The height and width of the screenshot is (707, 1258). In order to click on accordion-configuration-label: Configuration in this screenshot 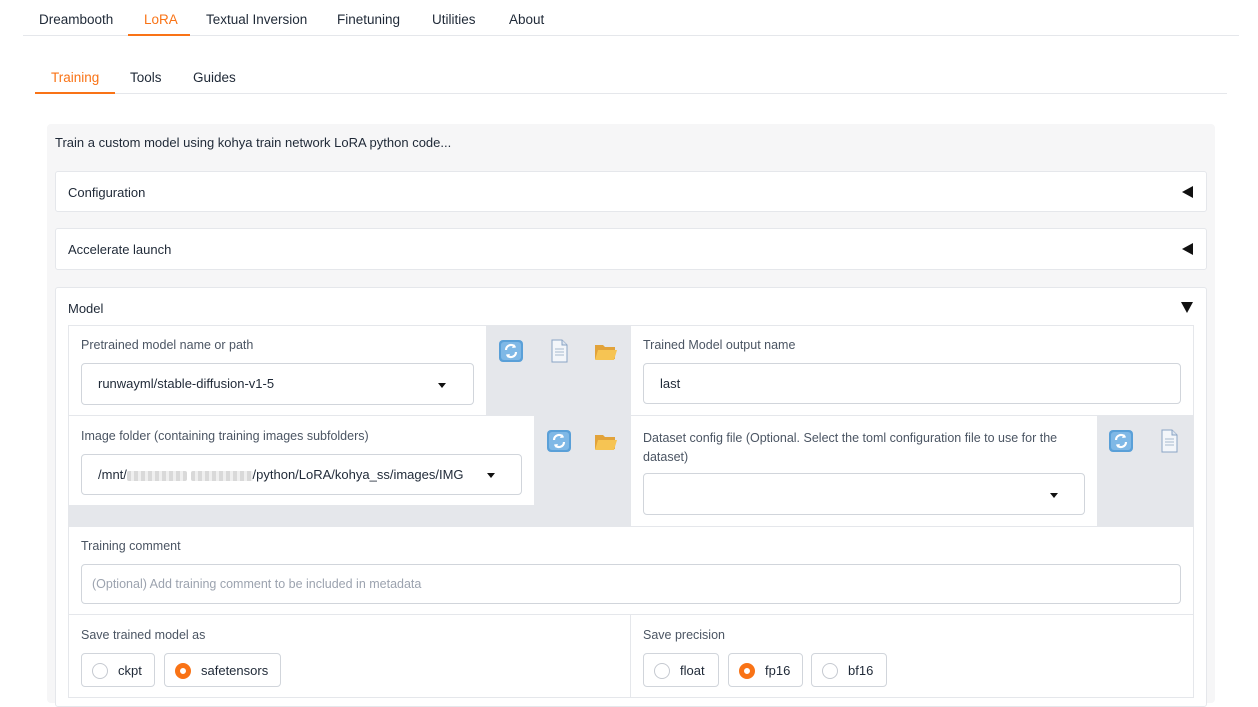, I will do `click(107, 192)`.